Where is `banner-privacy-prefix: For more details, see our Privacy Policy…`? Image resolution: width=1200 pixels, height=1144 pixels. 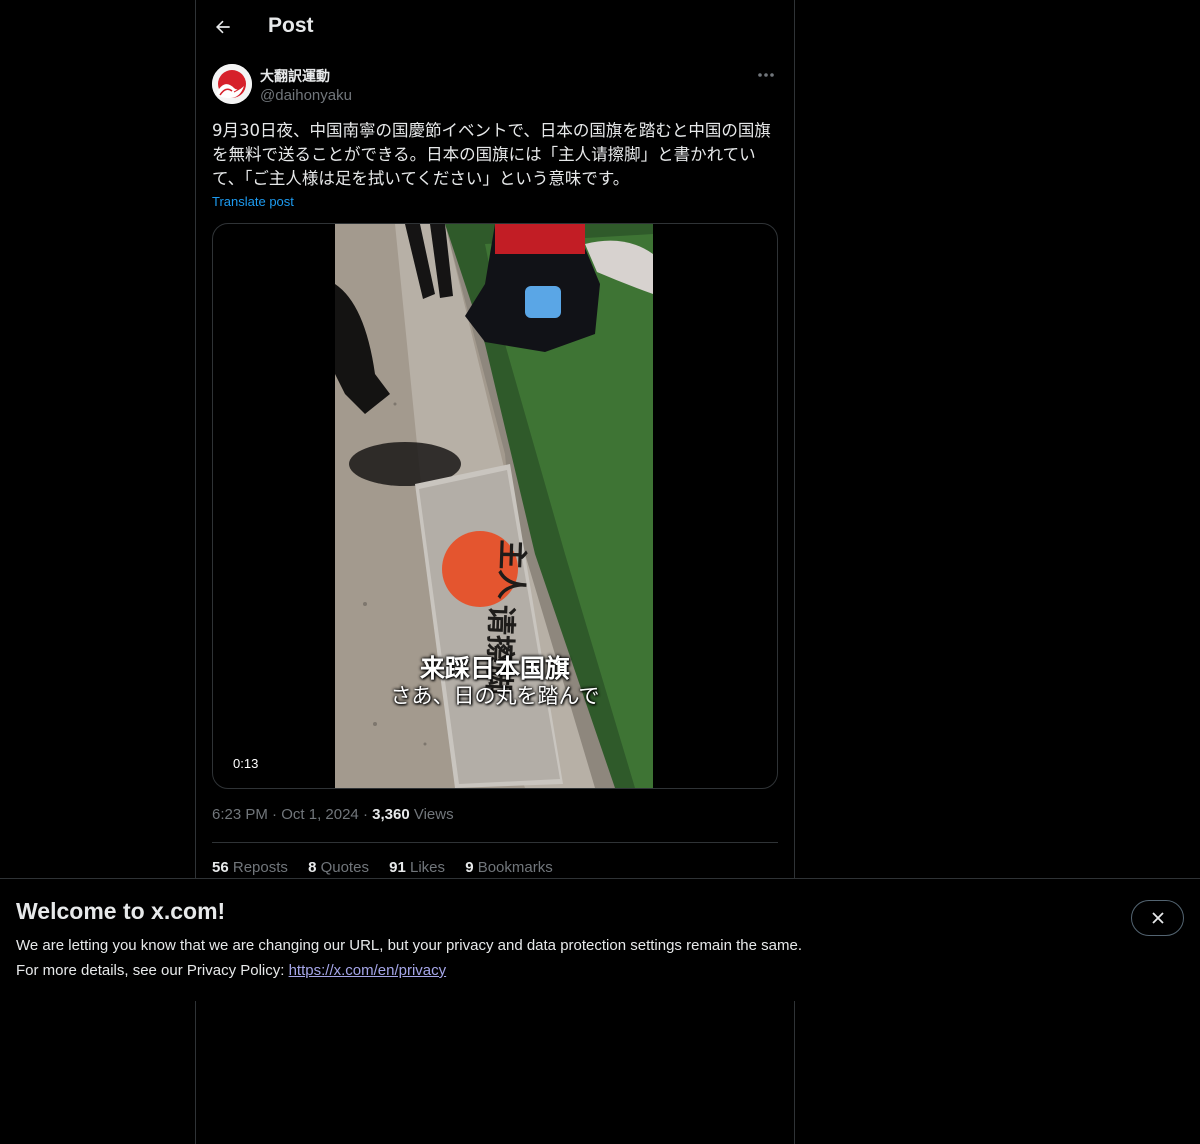
banner-privacy-prefix: For more details, see our Privacy Policy… is located at coordinates (152, 970).